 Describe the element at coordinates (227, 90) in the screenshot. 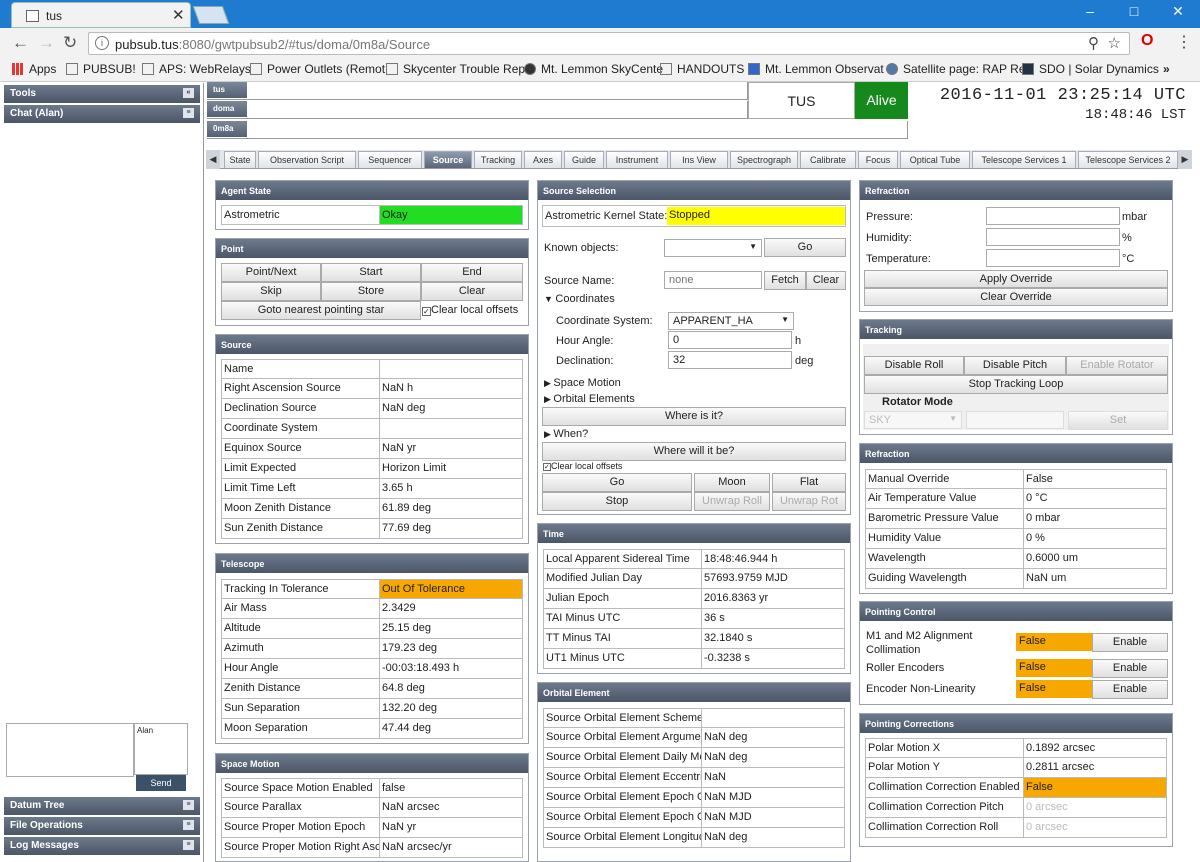

I see `crumb-tus: tus` at that location.